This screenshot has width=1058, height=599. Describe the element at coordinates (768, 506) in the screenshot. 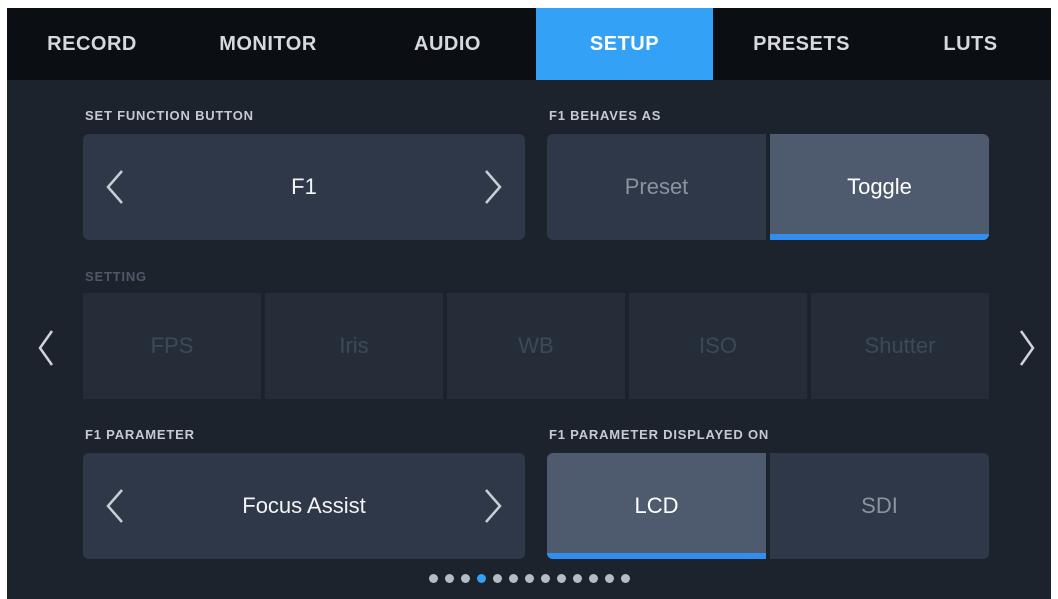

I see `displayed-on-selector: LCD SDI` at that location.